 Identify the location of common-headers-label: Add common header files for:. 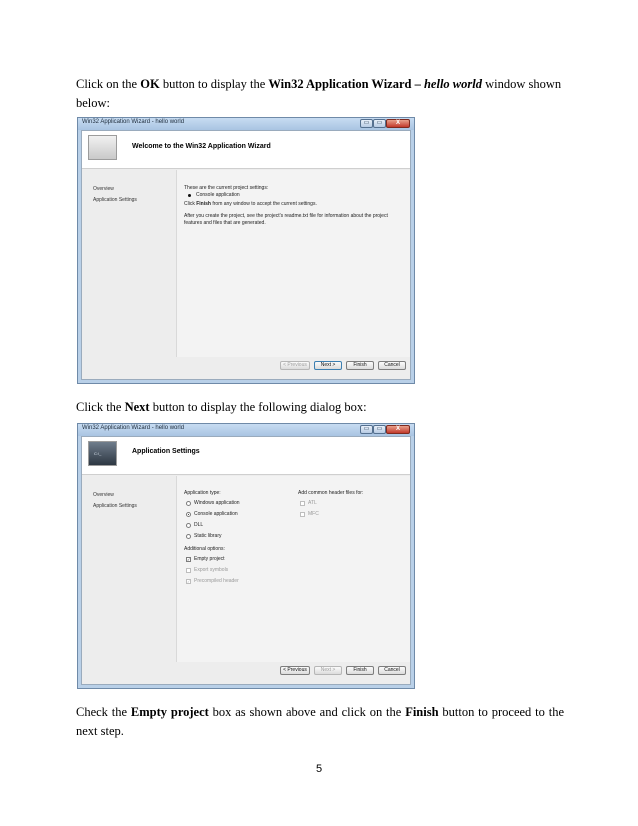
(331, 493).